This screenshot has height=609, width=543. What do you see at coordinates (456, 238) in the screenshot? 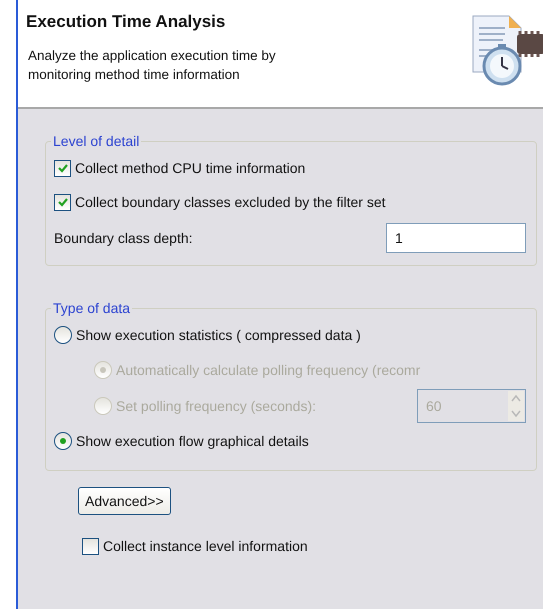
I see `depth-input-field: 1` at bounding box center [456, 238].